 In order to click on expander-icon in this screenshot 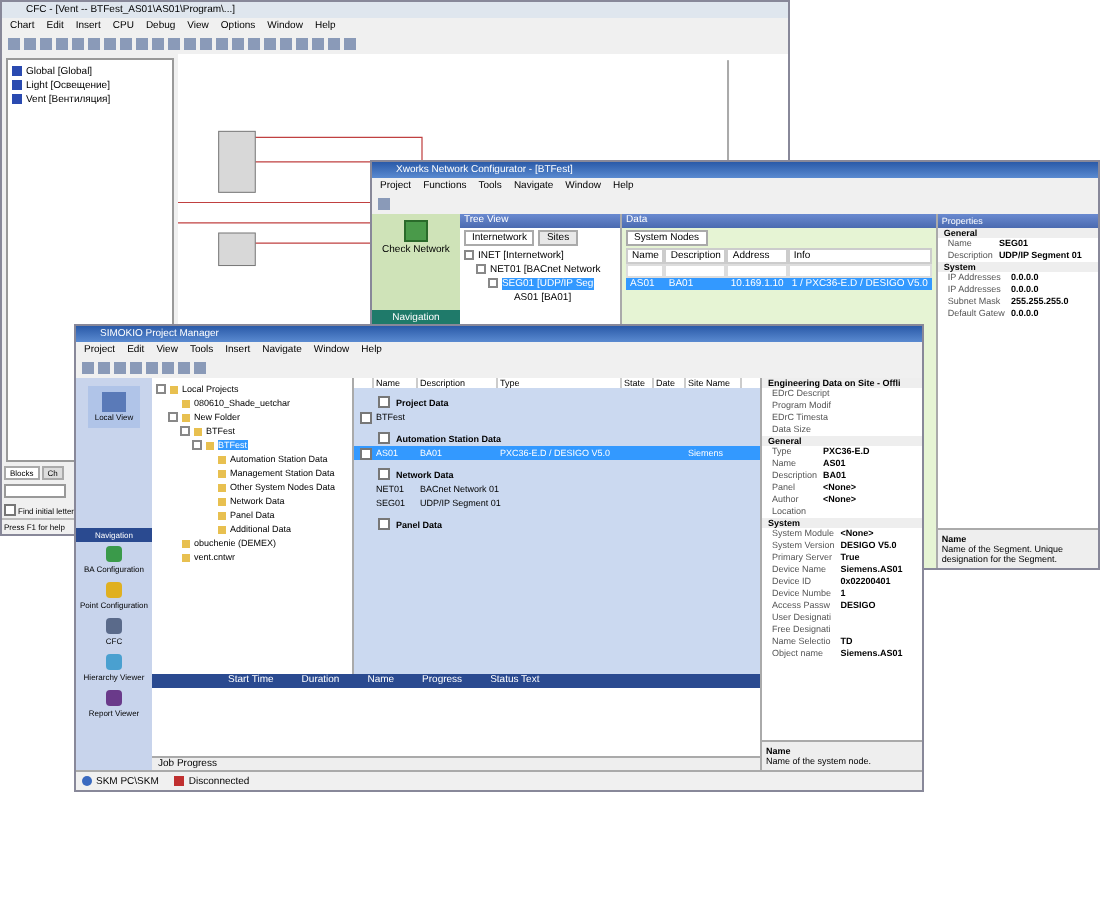, I will do `click(161, 389)`.